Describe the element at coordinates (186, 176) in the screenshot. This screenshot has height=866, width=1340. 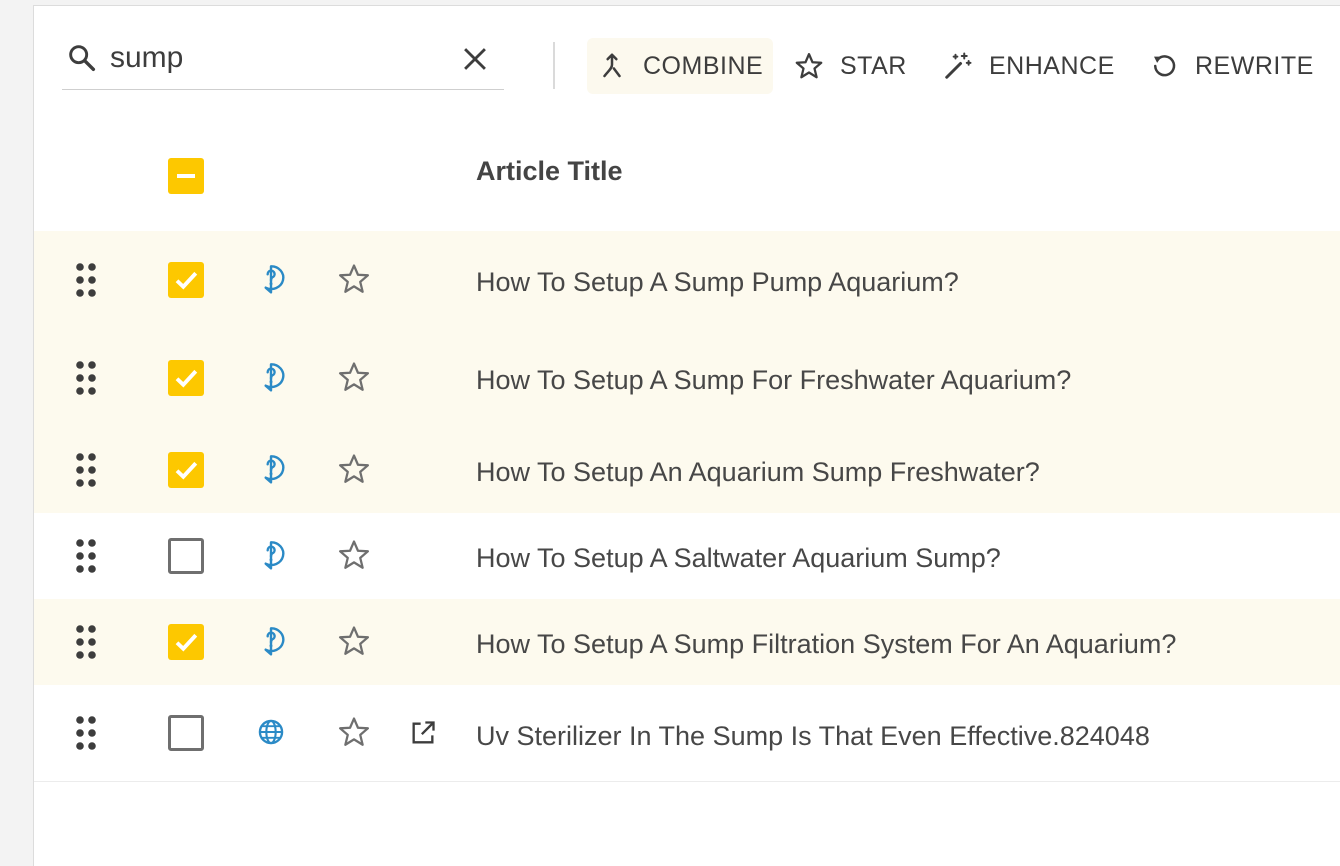
I see `select-all-checkbox` at that location.